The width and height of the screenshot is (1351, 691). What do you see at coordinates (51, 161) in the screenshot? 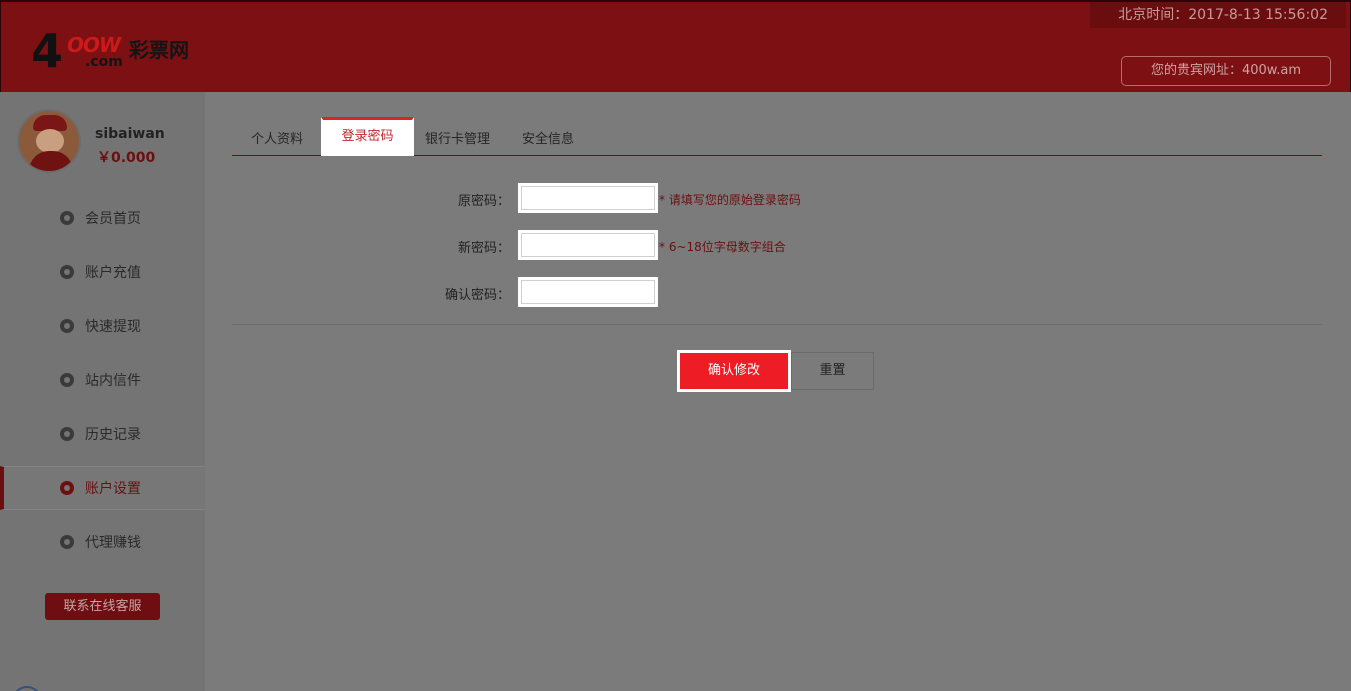
I see `avatar-body` at bounding box center [51, 161].